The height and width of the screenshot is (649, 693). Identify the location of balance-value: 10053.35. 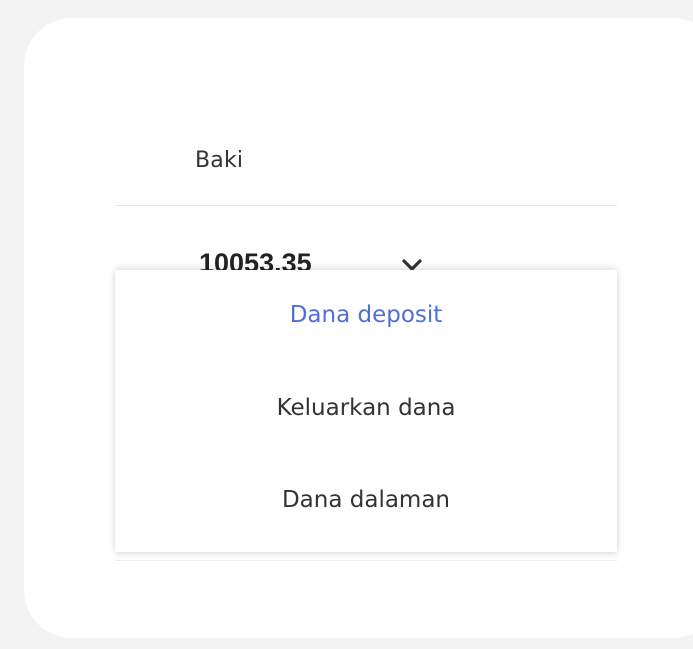
(255, 259).